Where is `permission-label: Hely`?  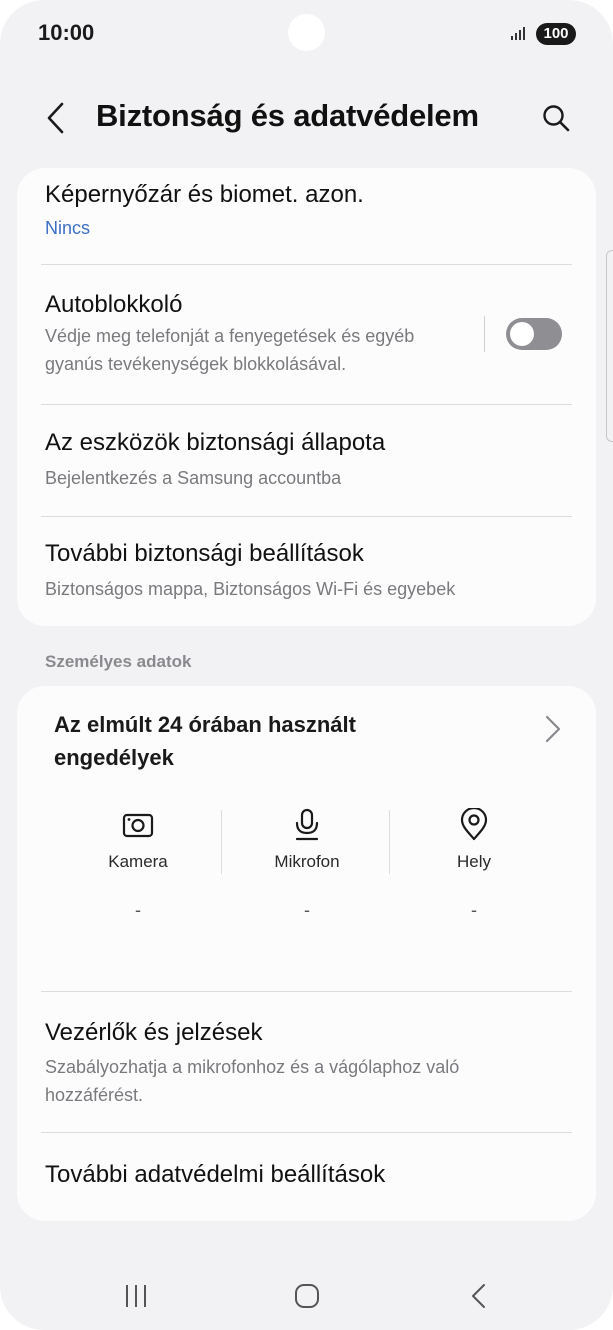 permission-label: Hely is located at coordinates (473, 861).